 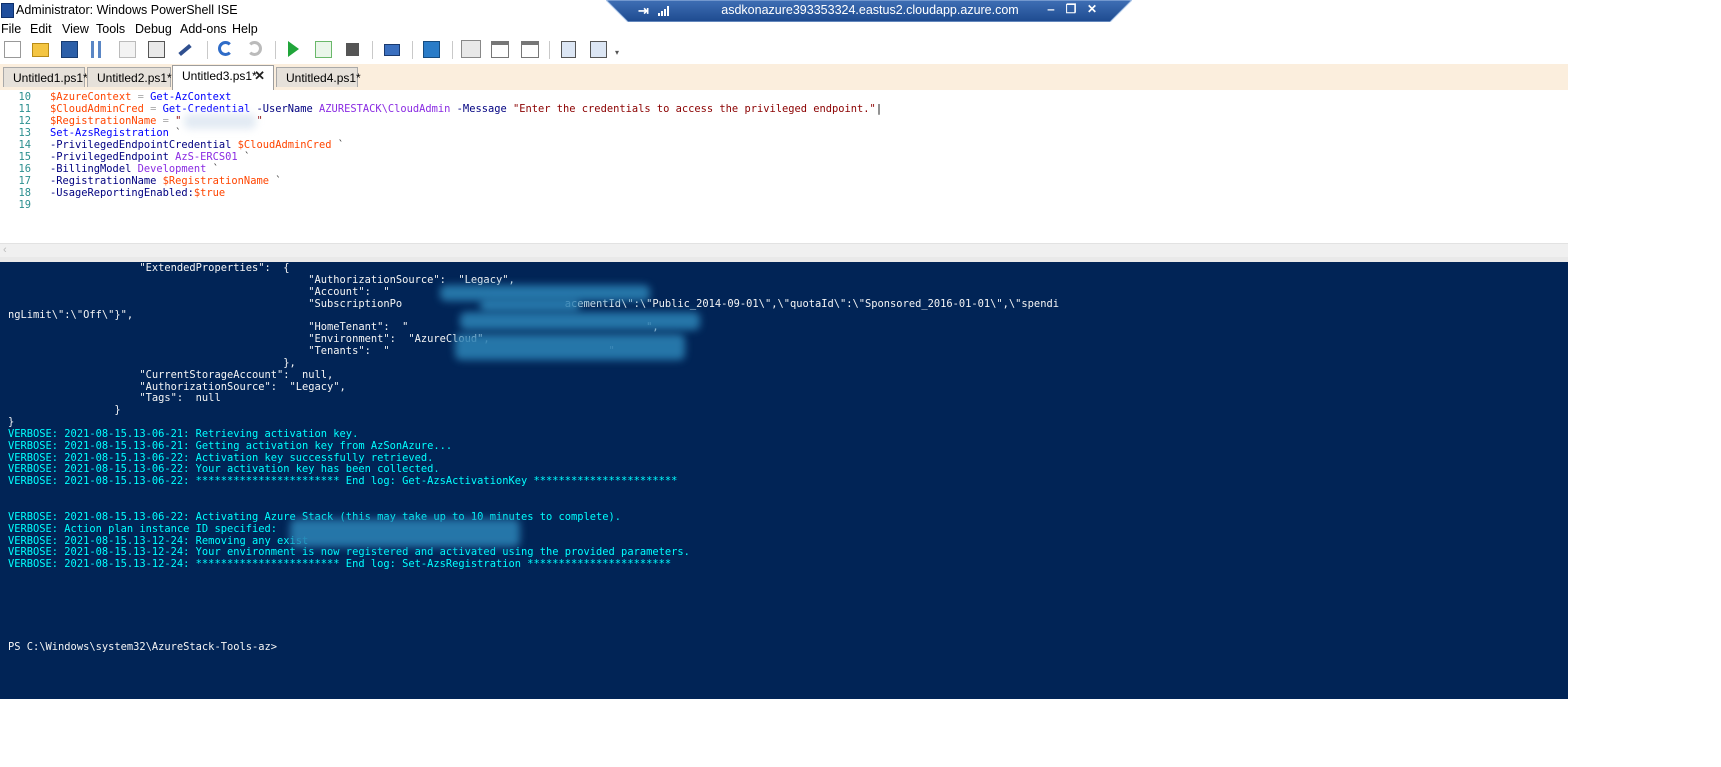 What do you see at coordinates (109, 133) in the screenshot?
I see `code-token: Set-AzsRegistration` at bounding box center [109, 133].